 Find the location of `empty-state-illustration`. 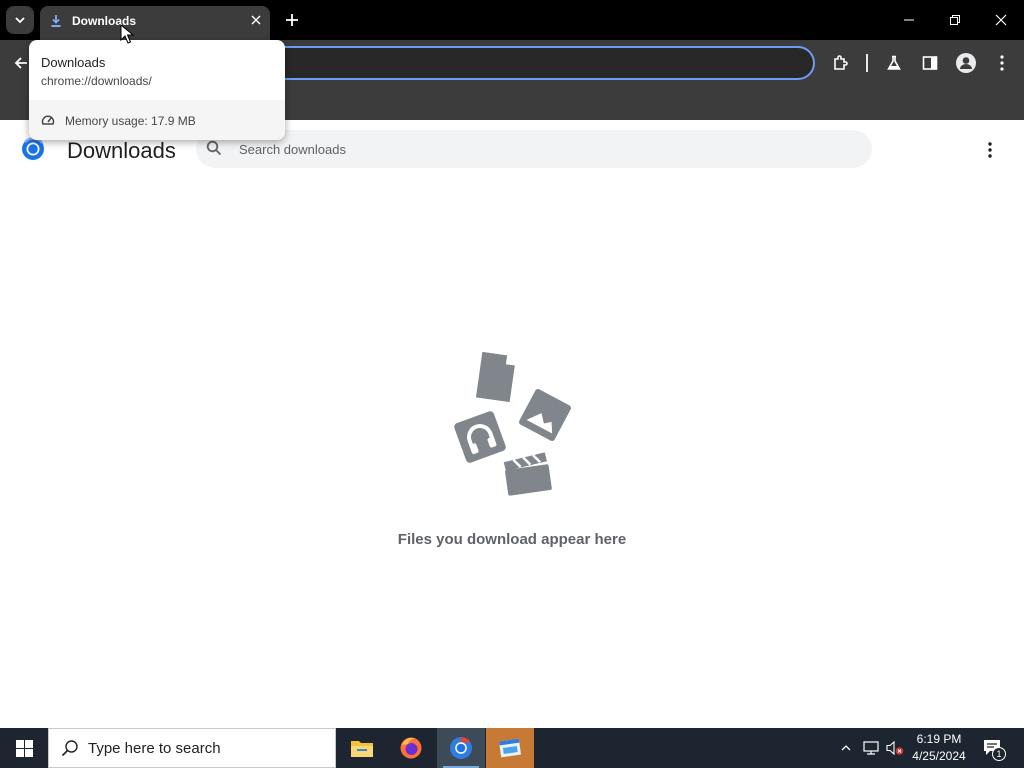

empty-state-illustration is located at coordinates (510, 425).